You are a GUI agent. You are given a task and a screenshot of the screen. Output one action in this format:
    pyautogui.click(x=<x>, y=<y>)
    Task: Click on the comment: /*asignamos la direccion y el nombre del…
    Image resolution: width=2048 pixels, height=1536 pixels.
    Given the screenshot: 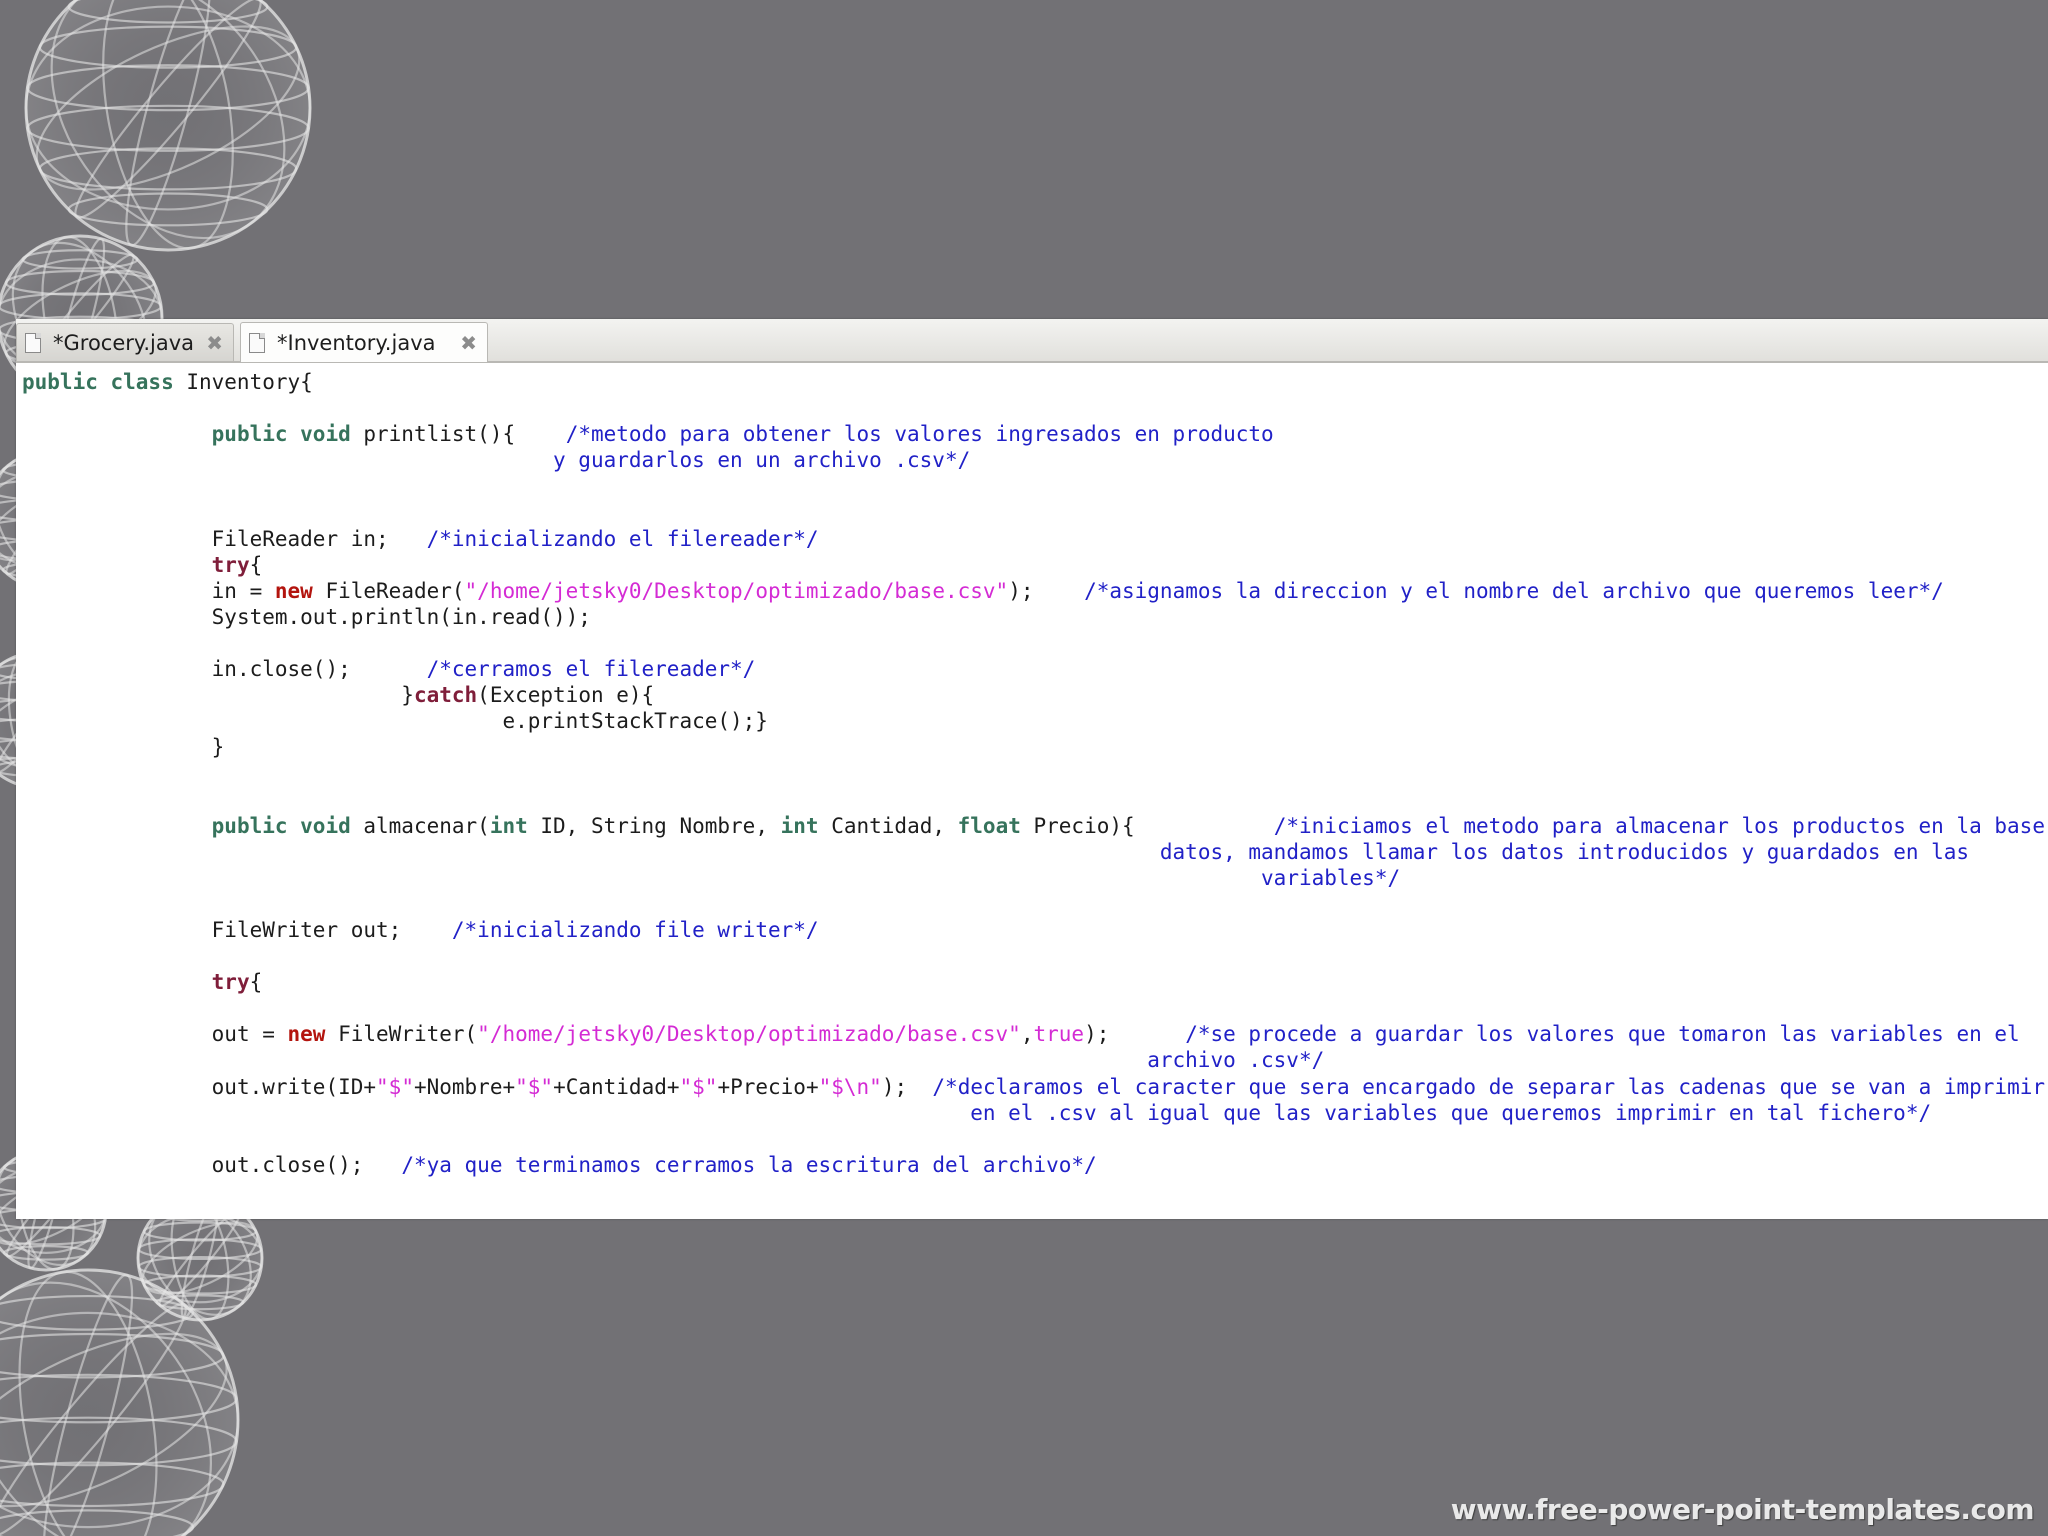 What is the action you would take?
    pyautogui.click(x=1514, y=590)
    